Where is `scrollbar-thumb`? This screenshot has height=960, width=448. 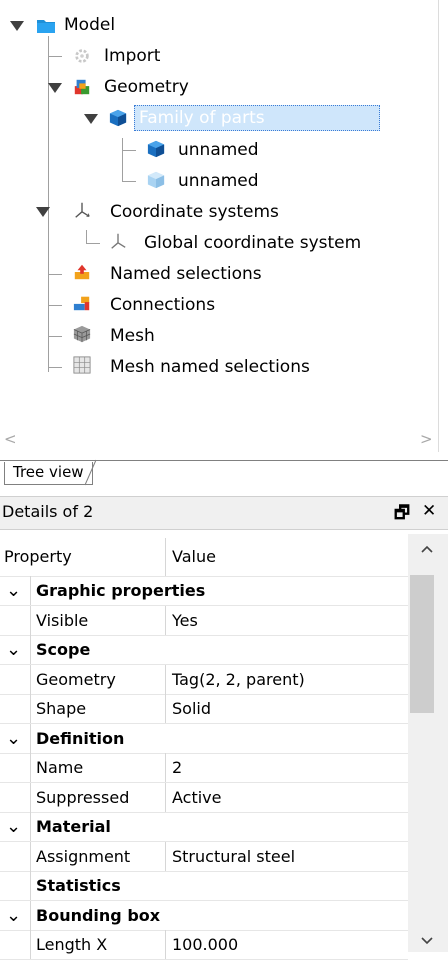
scrollbar-thumb is located at coordinates (422, 644).